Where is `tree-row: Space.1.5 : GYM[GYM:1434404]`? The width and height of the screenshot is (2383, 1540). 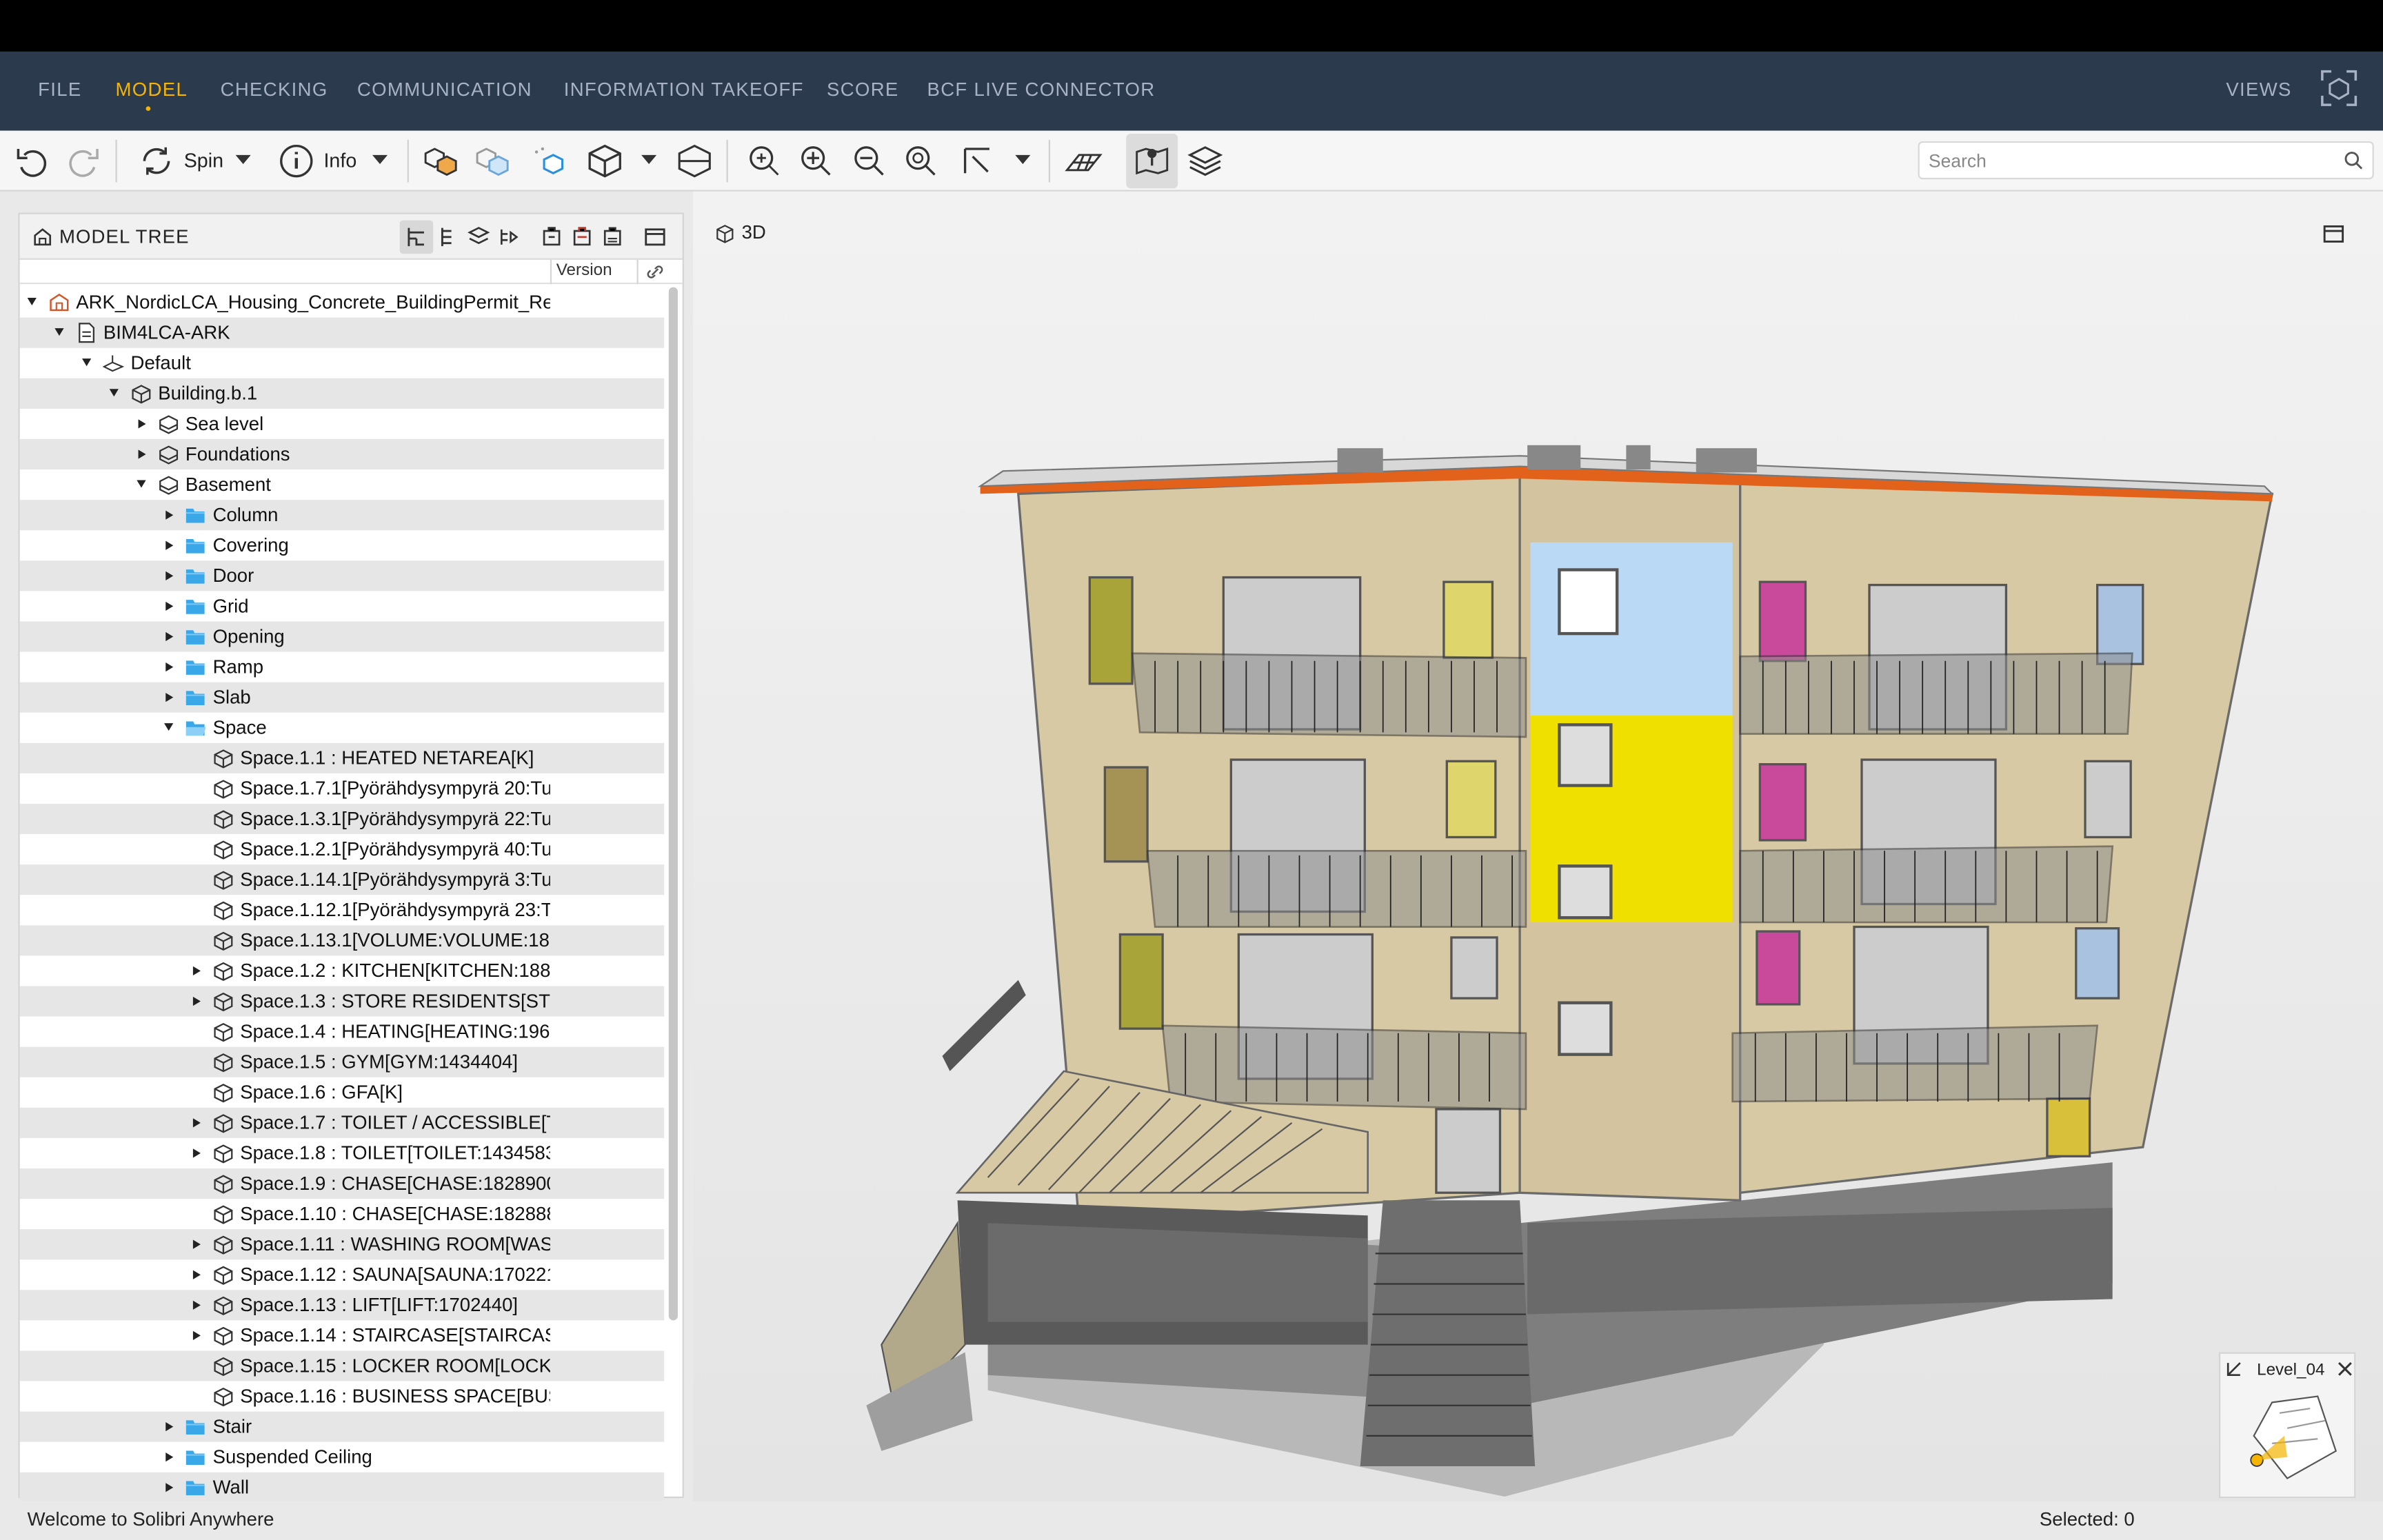 tree-row: Space.1.5 : GYM[GYM:1434404] is located at coordinates (342, 1062).